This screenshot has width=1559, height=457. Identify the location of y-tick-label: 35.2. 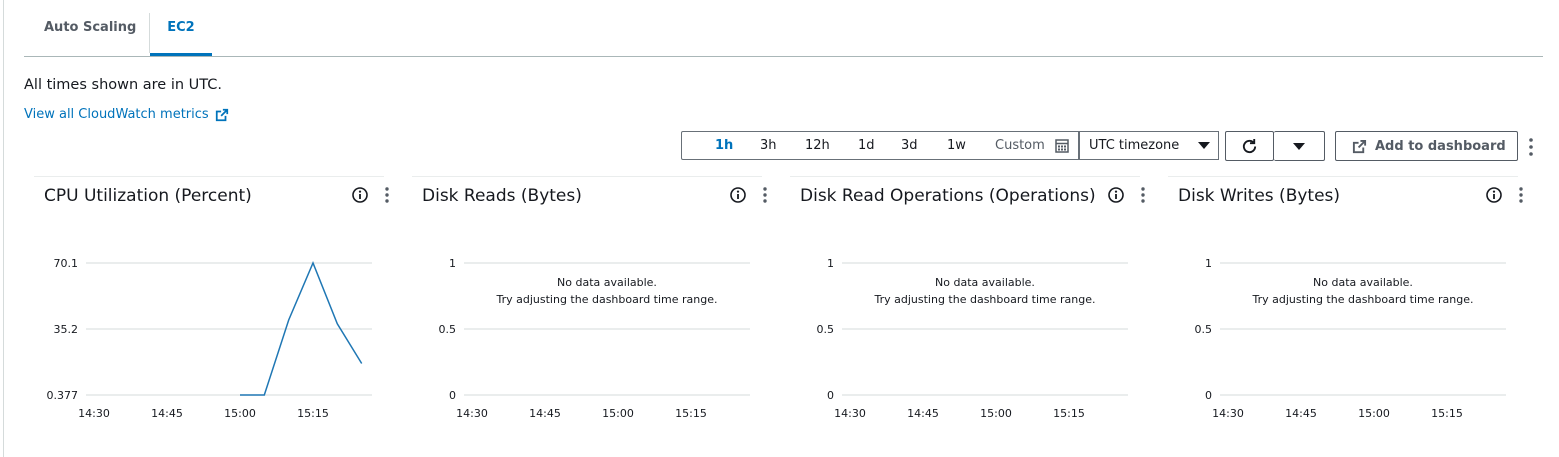
(66, 329).